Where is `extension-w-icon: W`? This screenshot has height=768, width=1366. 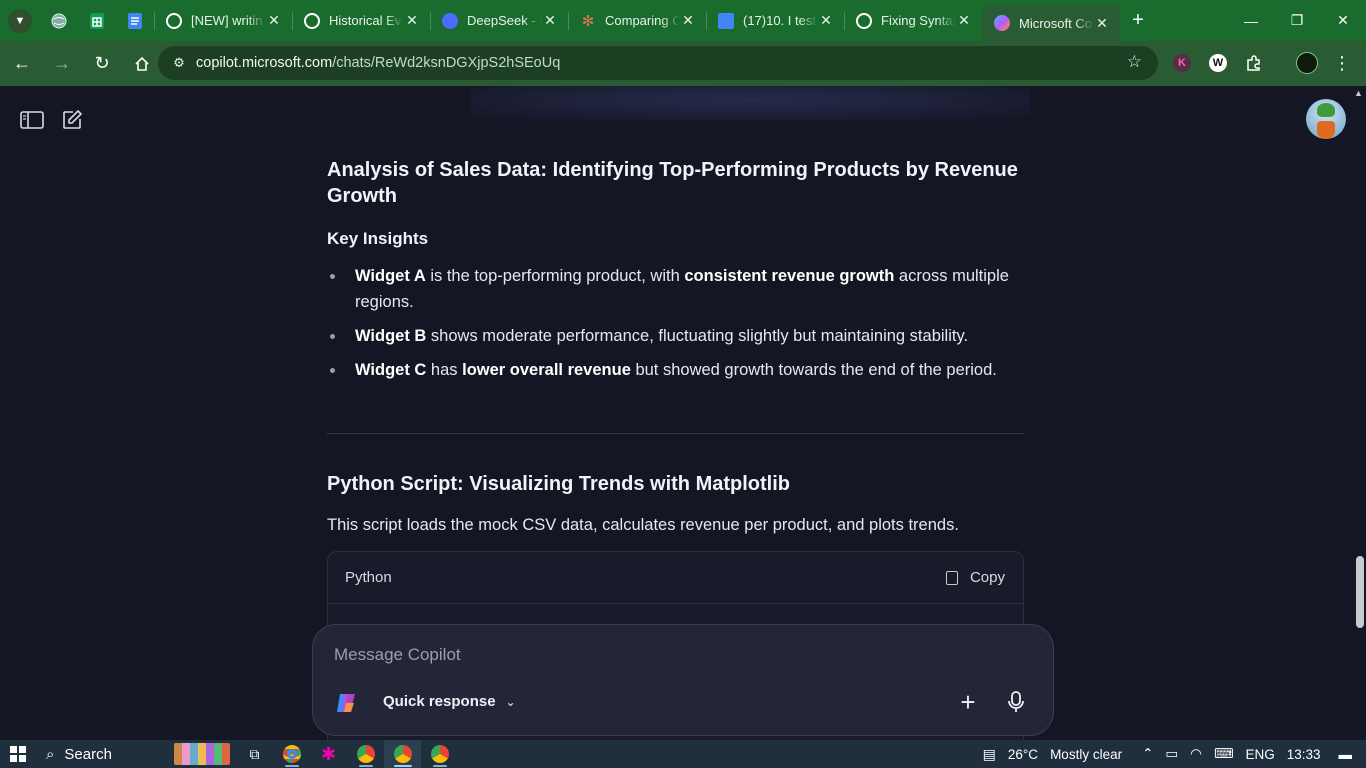
extension-w-icon: W is located at coordinates (1218, 63).